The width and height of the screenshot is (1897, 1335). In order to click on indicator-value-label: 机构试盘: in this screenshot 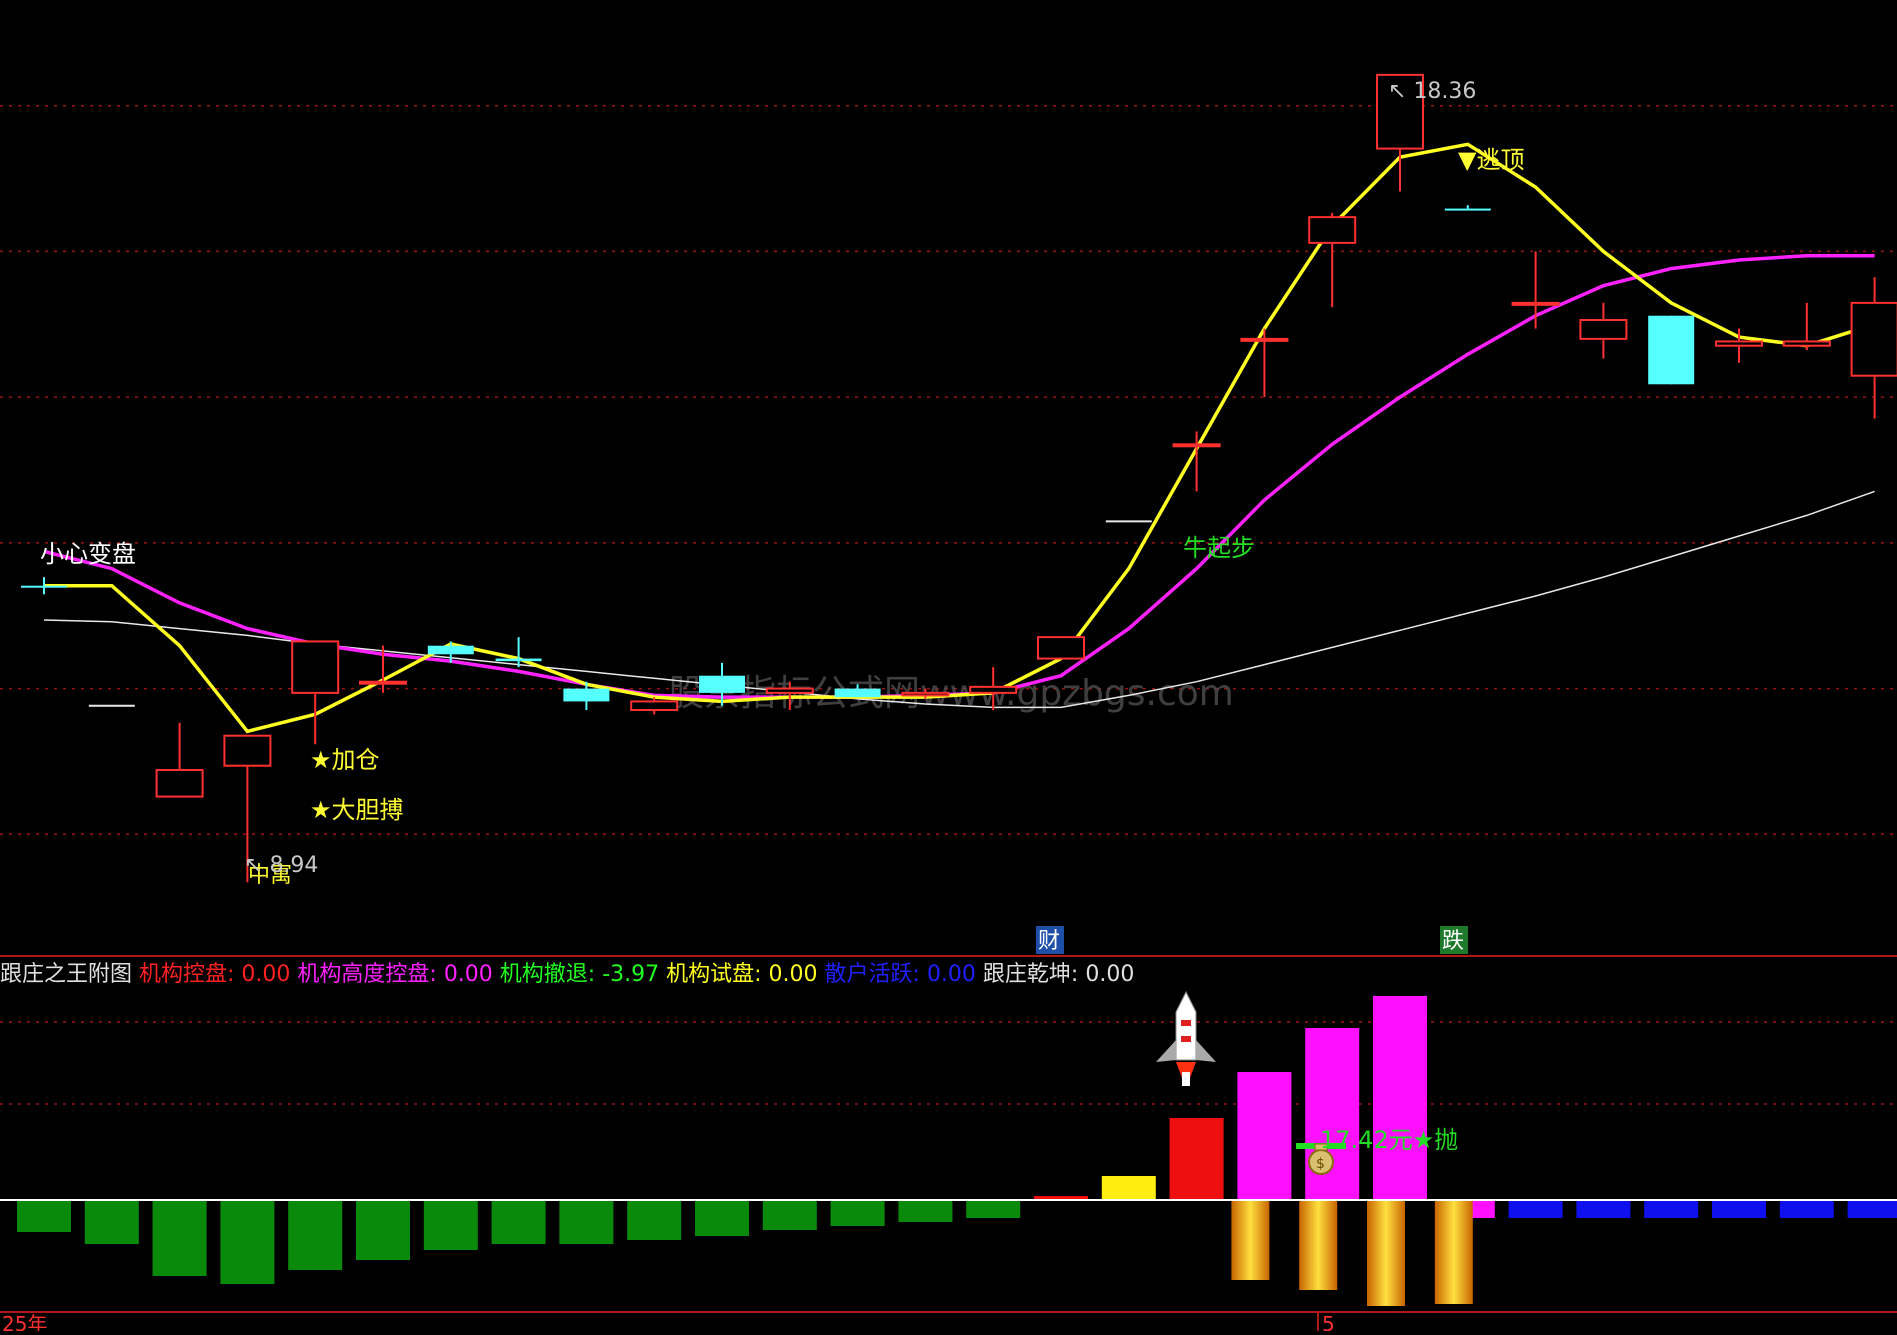, I will do `click(714, 974)`.